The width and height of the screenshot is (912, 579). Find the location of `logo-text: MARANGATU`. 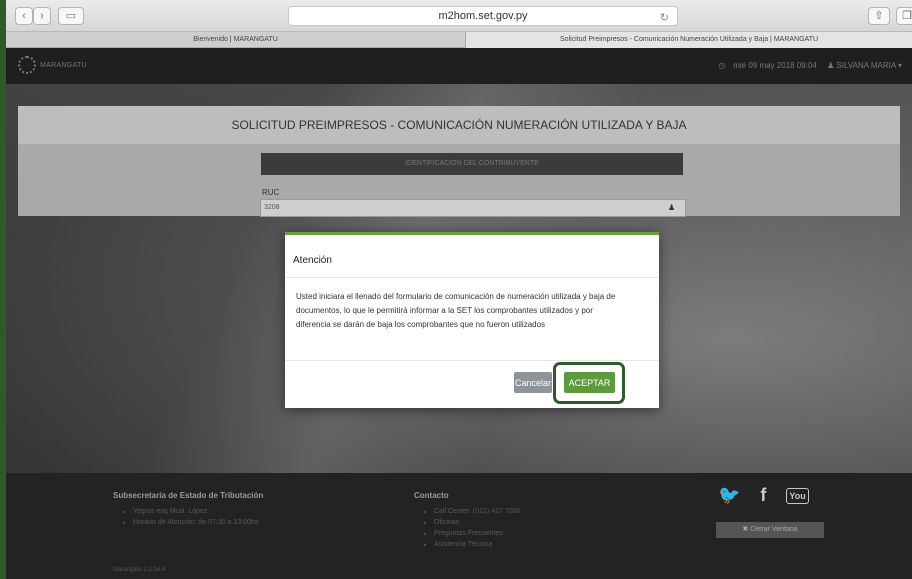

logo-text: MARANGATU is located at coordinates (63, 65).